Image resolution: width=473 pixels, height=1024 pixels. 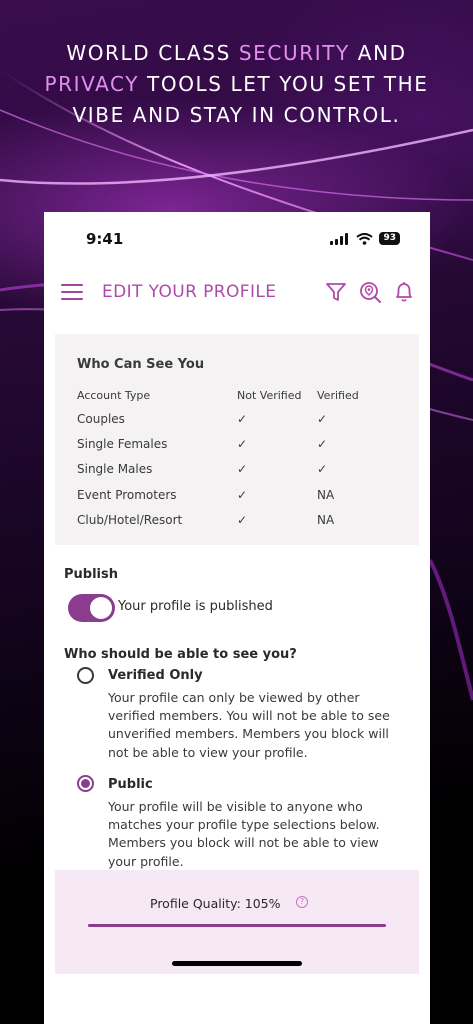 What do you see at coordinates (130, 784) in the screenshot?
I see `option-public-title: Public` at bounding box center [130, 784].